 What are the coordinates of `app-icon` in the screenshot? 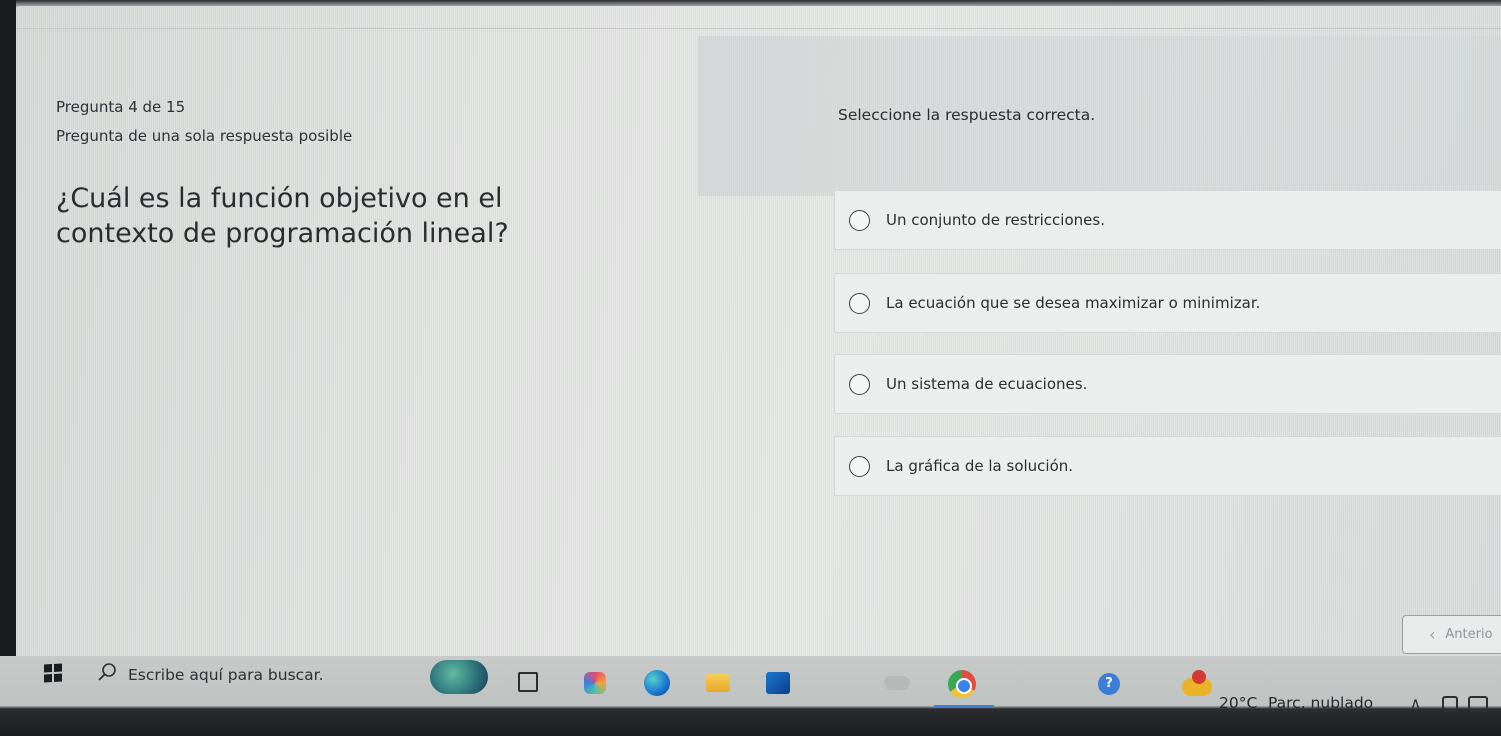 It's located at (897, 683).